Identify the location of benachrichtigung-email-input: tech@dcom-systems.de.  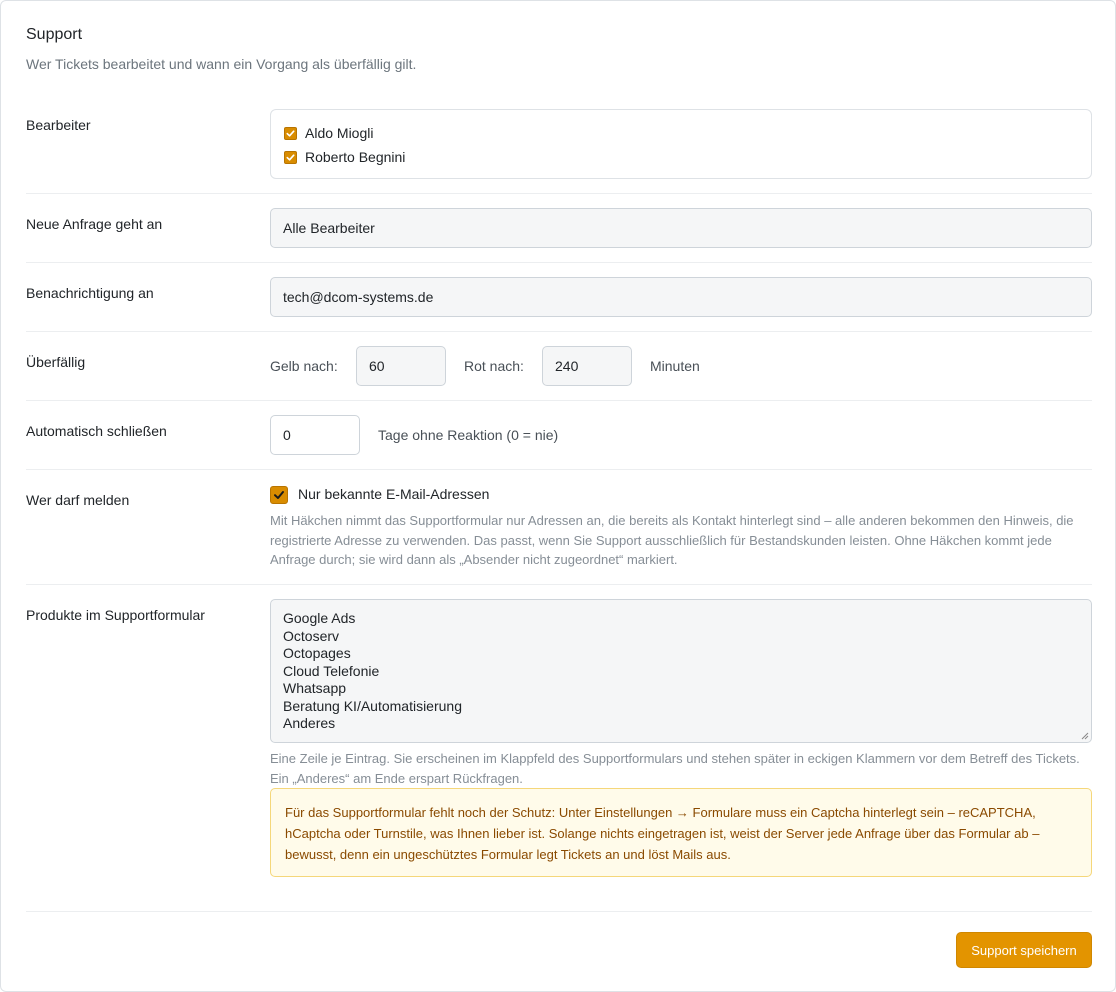
(681, 297).